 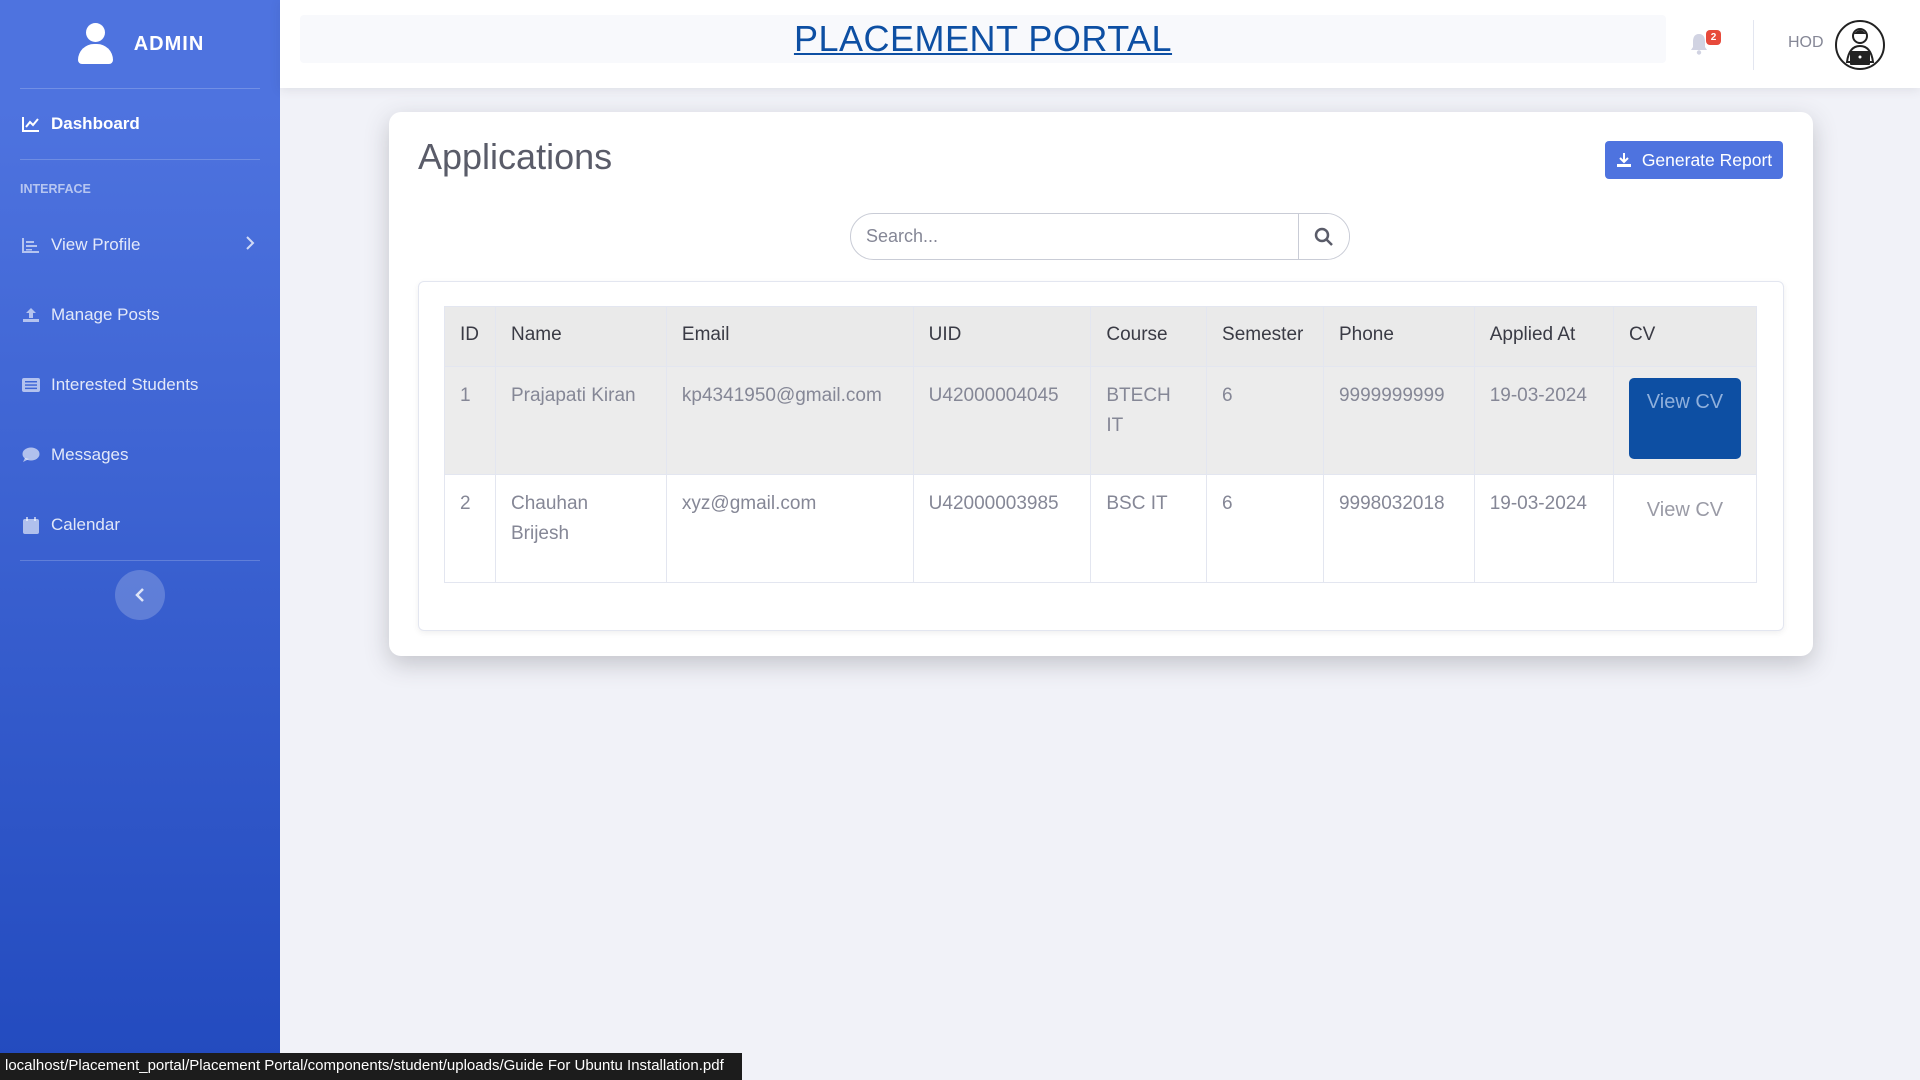 I want to click on search-bar, so click(x=1100, y=236).